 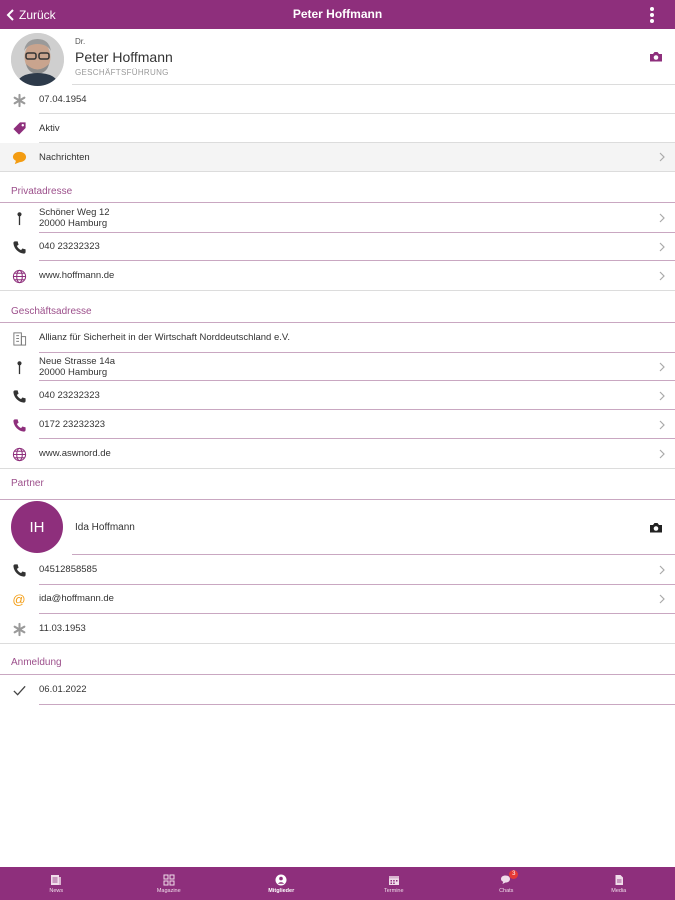 I want to click on business-address-row: Neue Strasse 14a 20000 Hamburg, so click(x=337, y=367).